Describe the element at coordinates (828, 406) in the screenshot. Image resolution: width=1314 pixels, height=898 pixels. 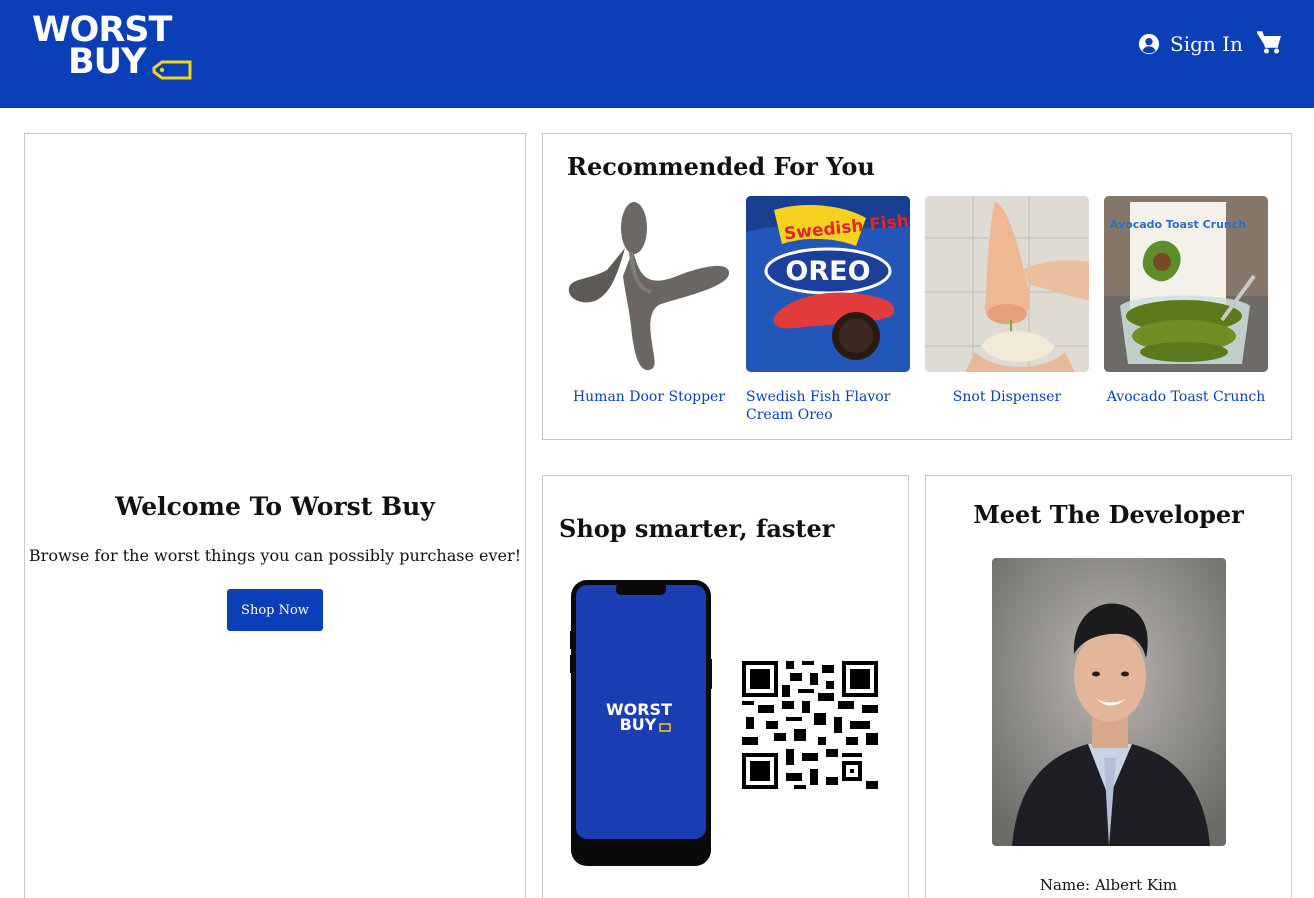
I see `product-link: Swedish Fish Flavor Cream Oreo` at that location.